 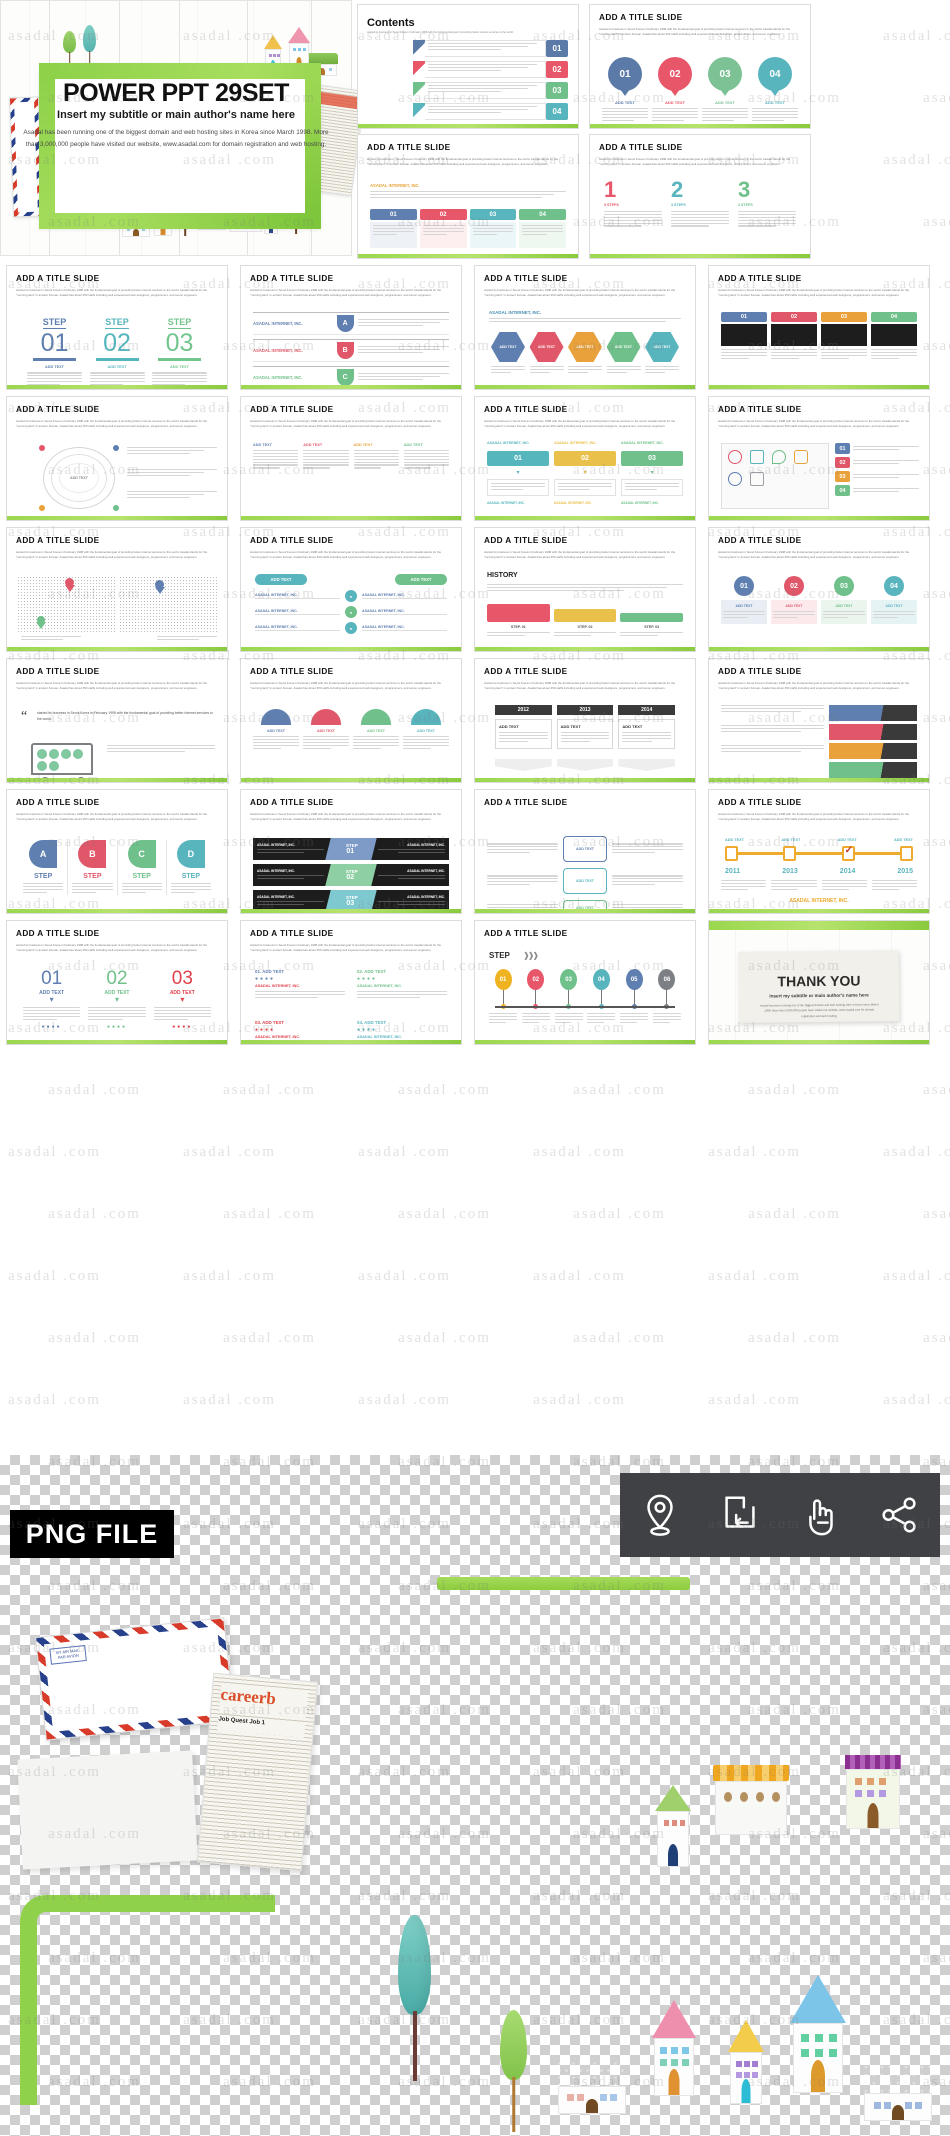 What do you see at coordinates (270, 971) in the screenshot?
I see `quad-heading: 01. ADD TEXT` at bounding box center [270, 971].